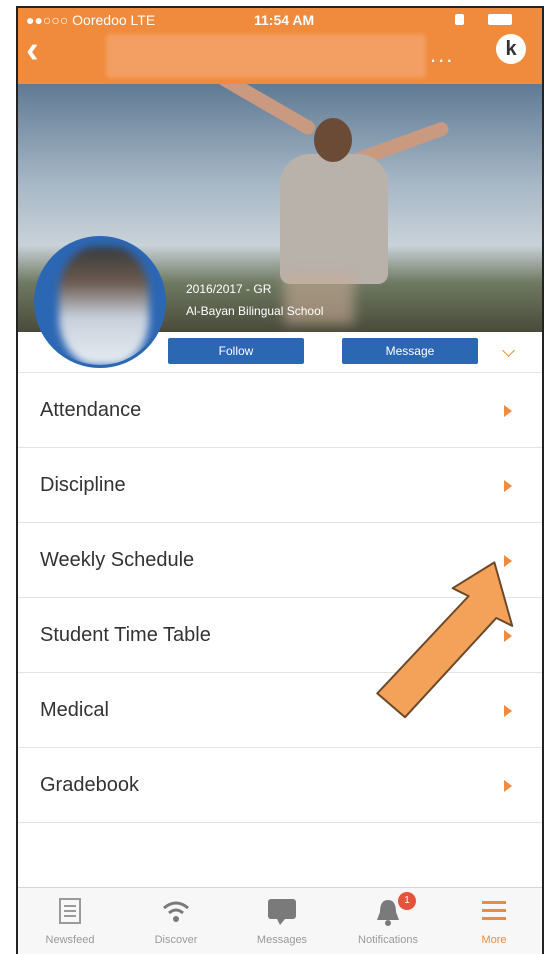 The height and width of the screenshot is (954, 544). What do you see at coordinates (236, 351) in the screenshot?
I see `follow-button: Follow` at bounding box center [236, 351].